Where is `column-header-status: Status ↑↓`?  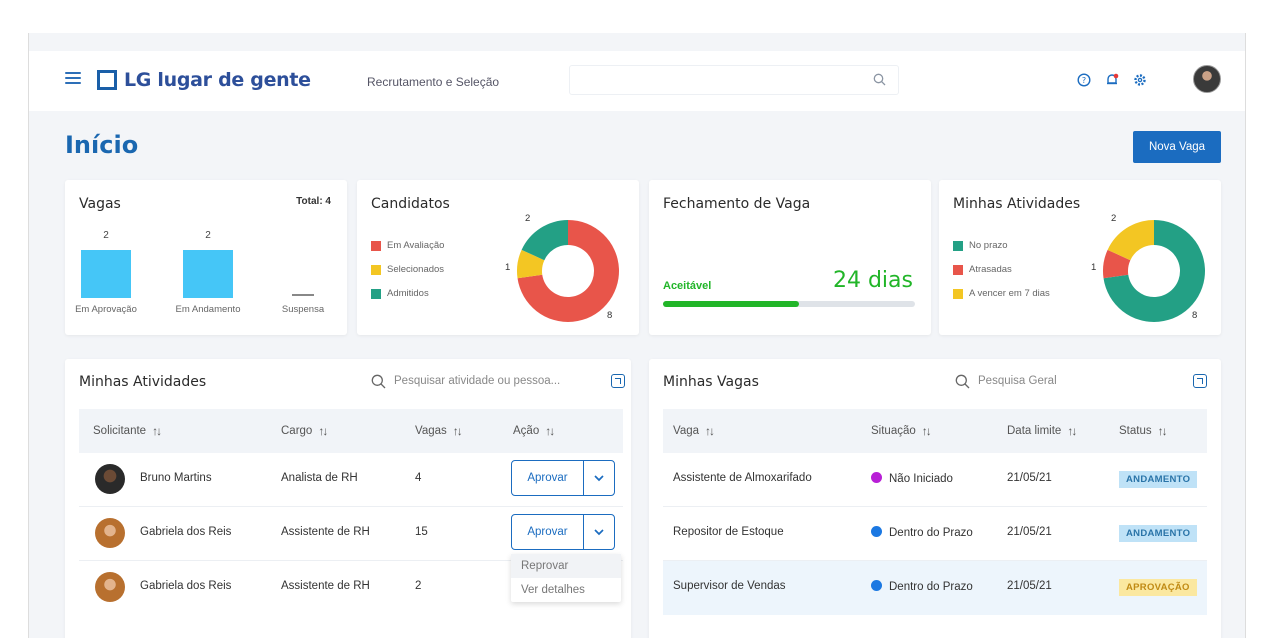 column-header-status: Status ↑↓ is located at coordinates (1143, 431).